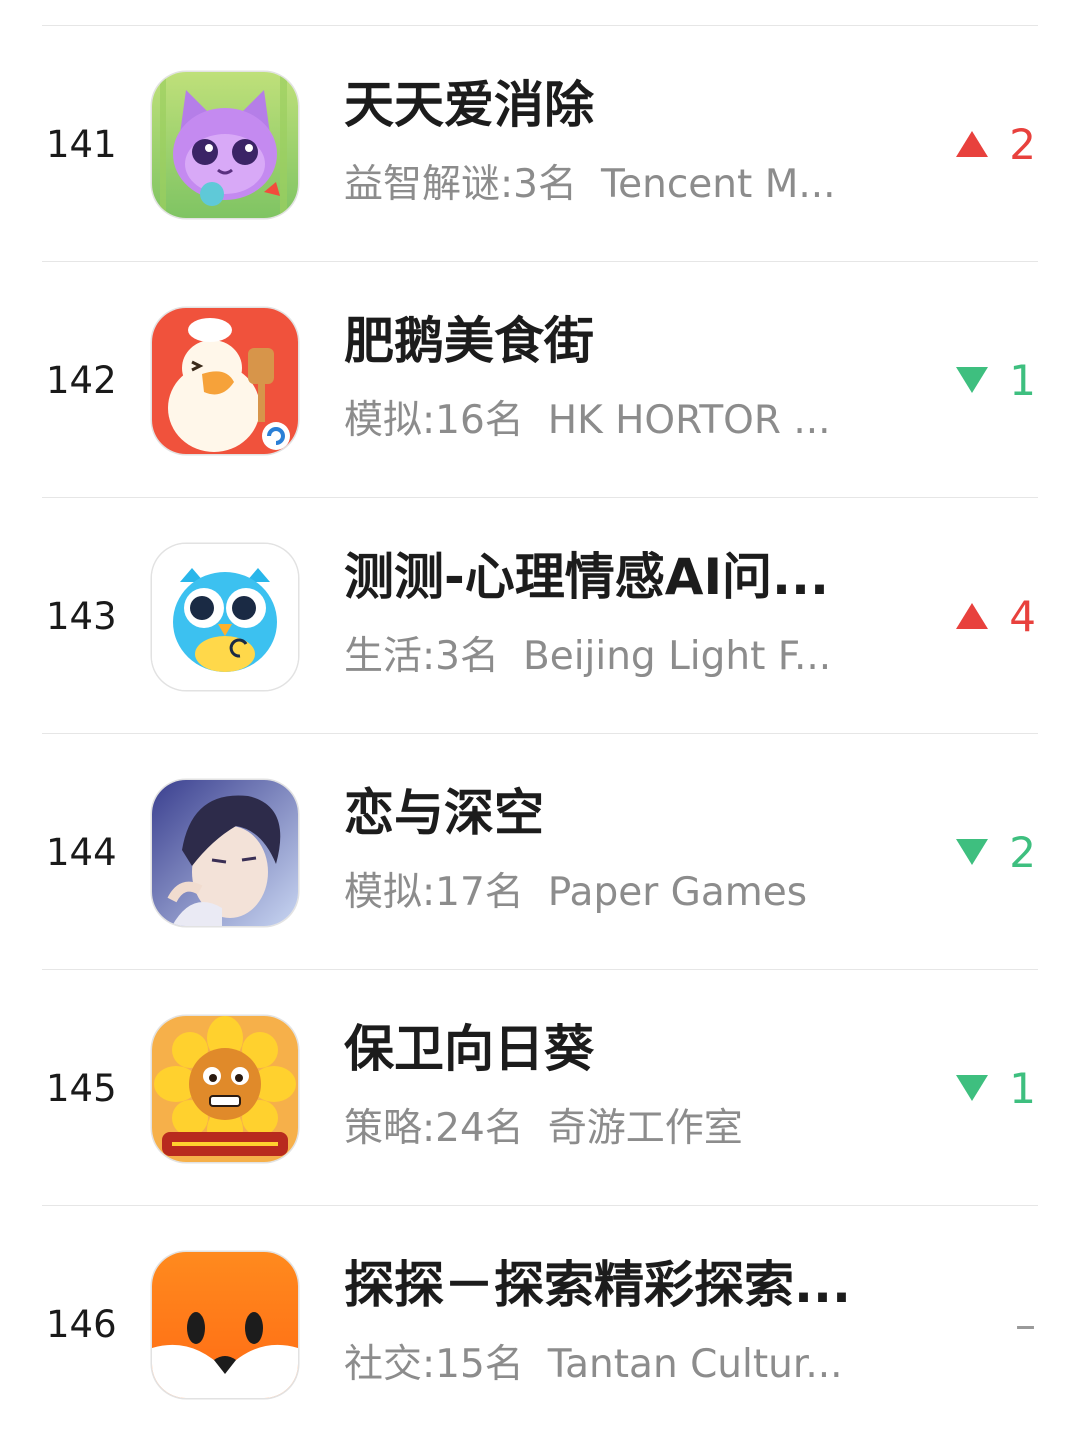 This screenshot has width=1080, height=1441. Describe the element at coordinates (434, 420) in the screenshot. I see `category-rank: 模拟:16名` at that location.